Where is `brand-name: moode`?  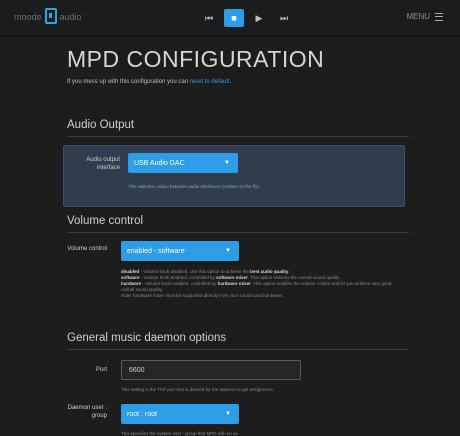
brand-name: moode is located at coordinates (28, 17).